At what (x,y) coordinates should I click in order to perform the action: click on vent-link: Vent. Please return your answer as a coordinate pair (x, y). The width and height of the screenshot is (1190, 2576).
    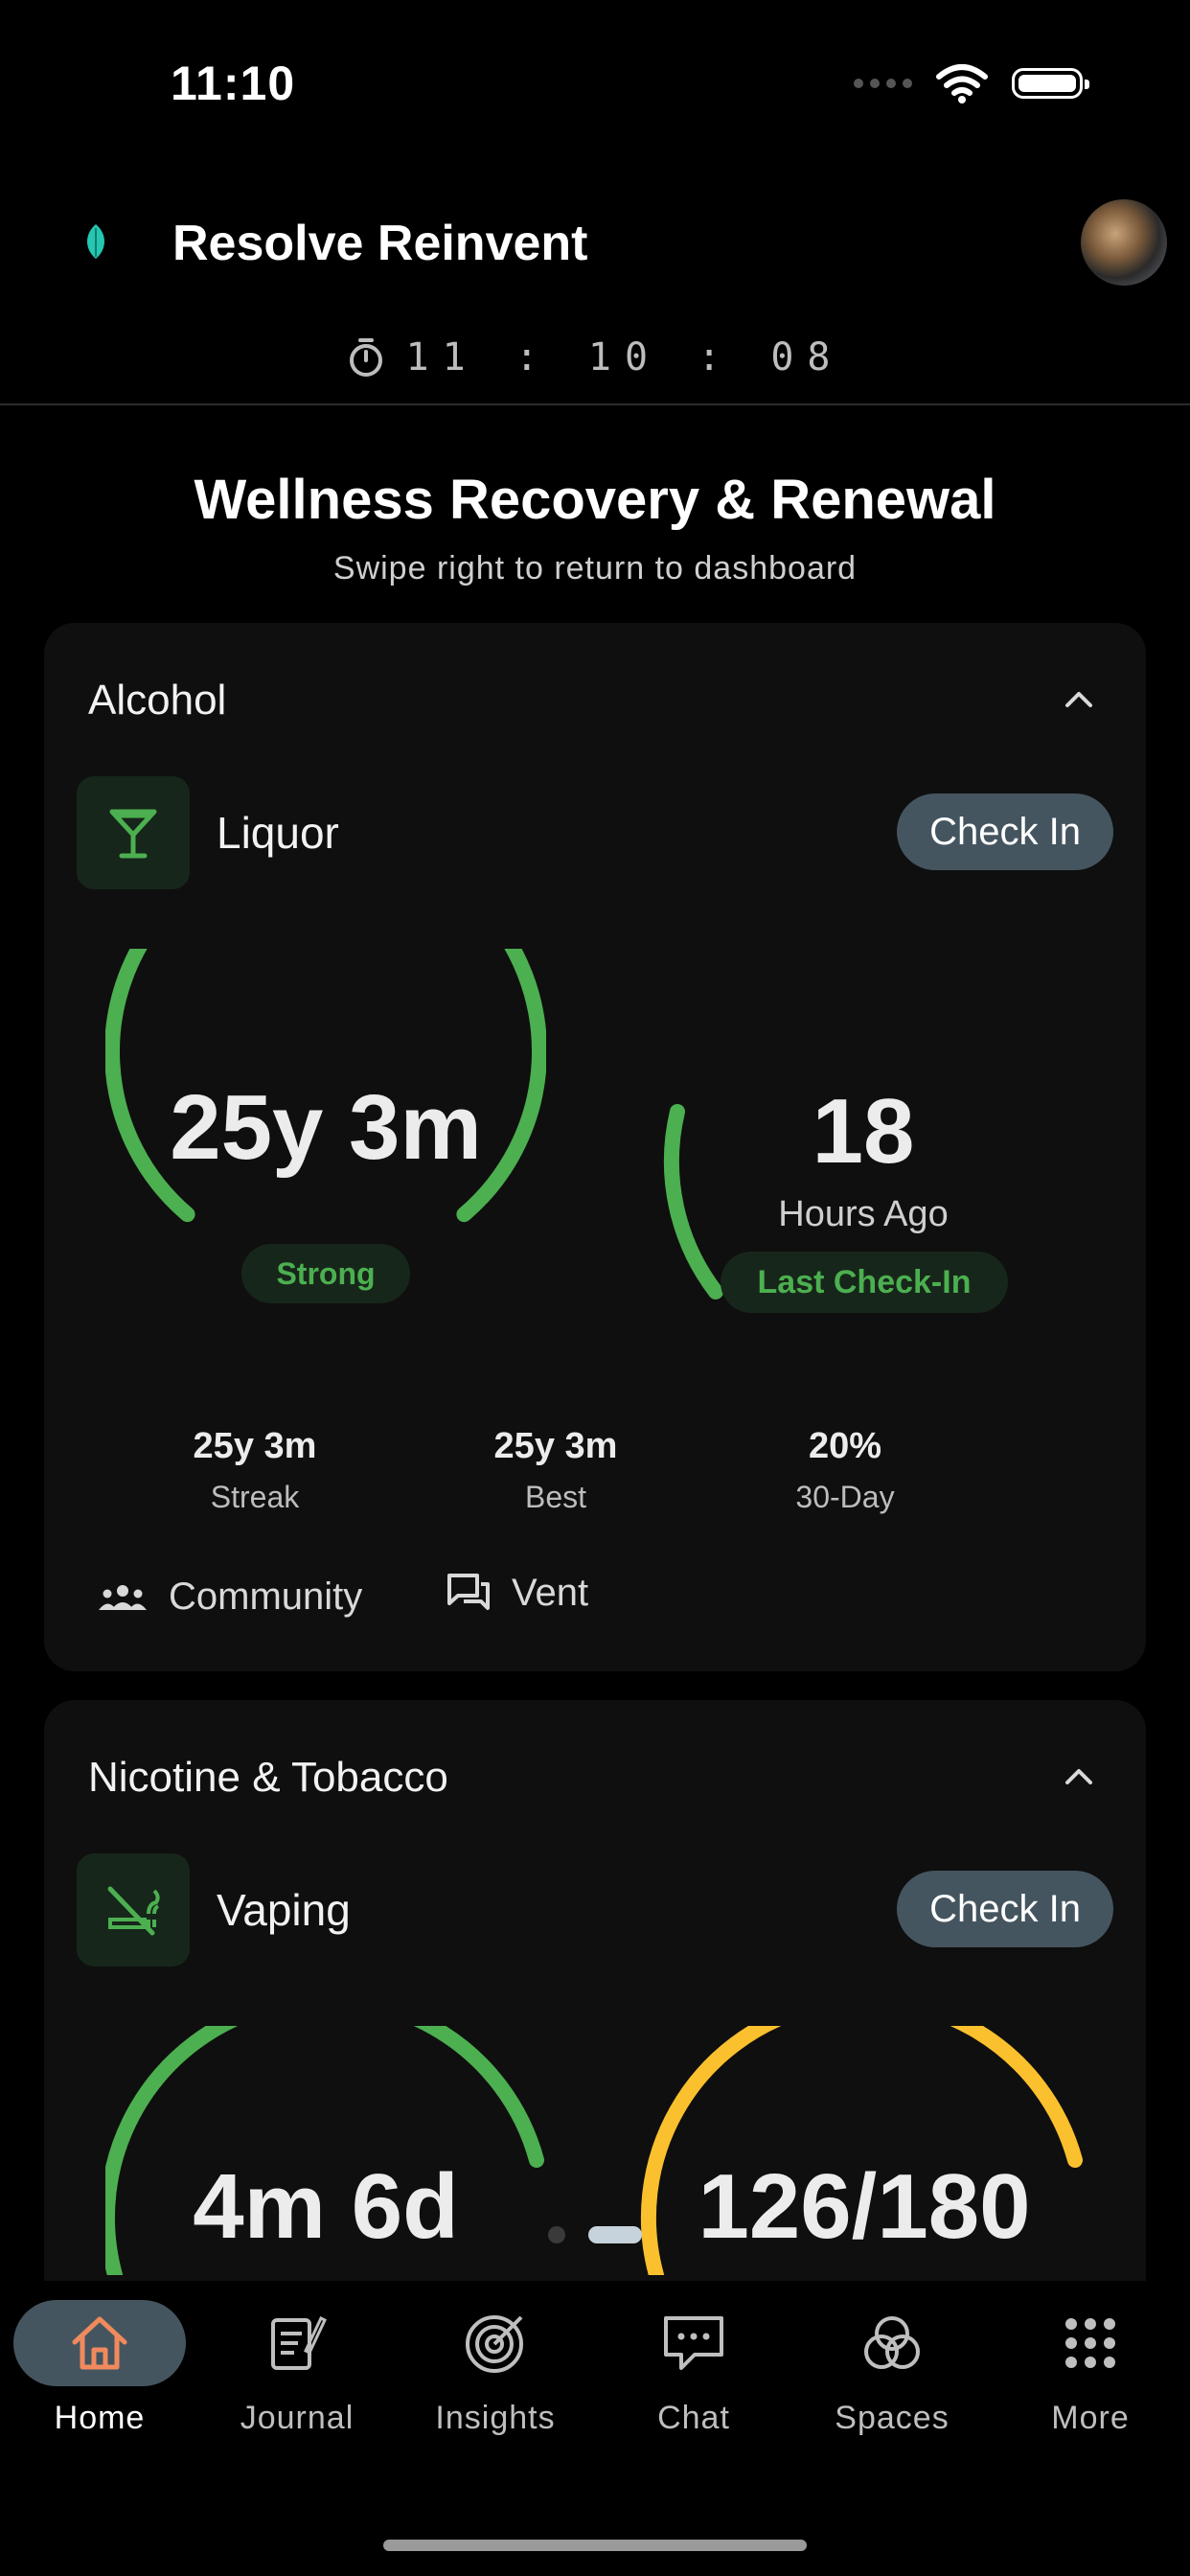
    Looking at the image, I should click on (517, 1593).